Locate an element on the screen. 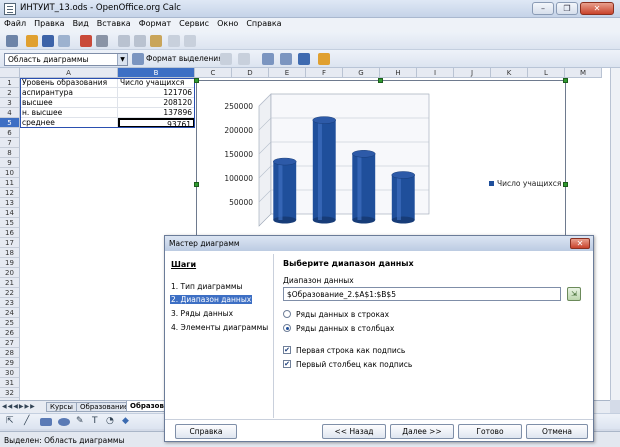 The width and height of the screenshot is (620, 447). help-button: Справка is located at coordinates (206, 431).